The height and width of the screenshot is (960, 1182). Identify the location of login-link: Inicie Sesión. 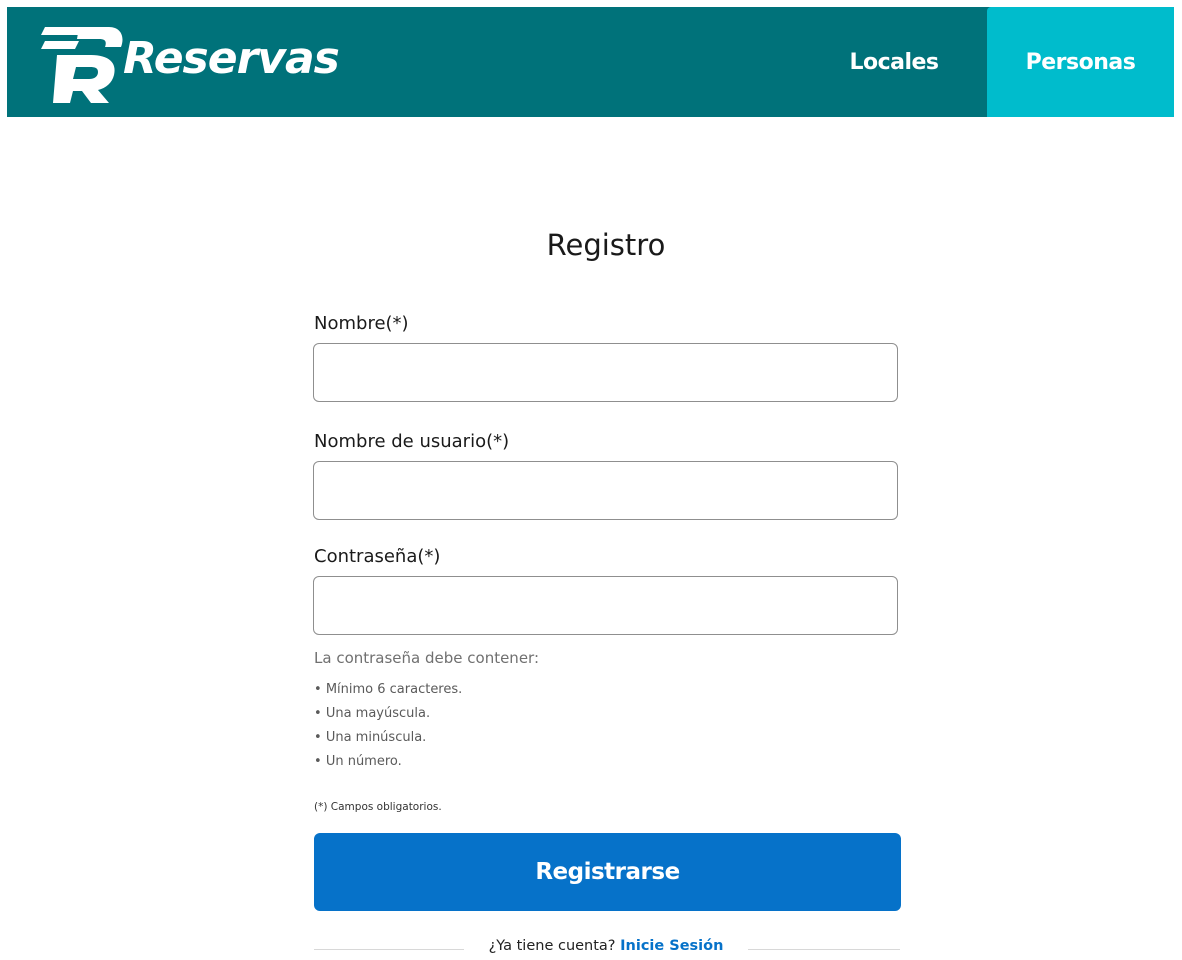
(671, 946).